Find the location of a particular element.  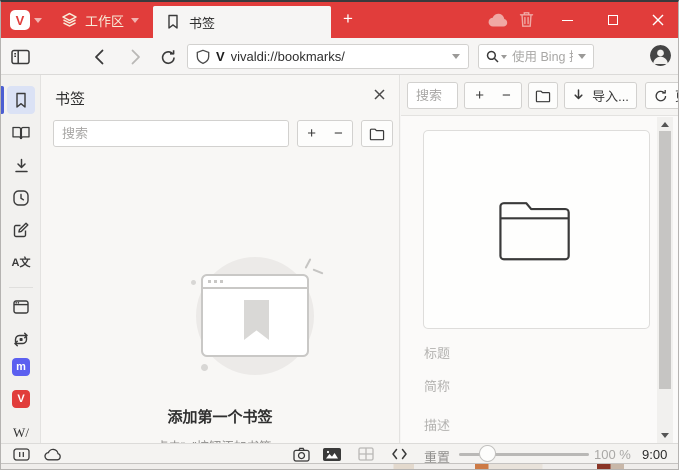

session-loop-icon is located at coordinates (21, 339).